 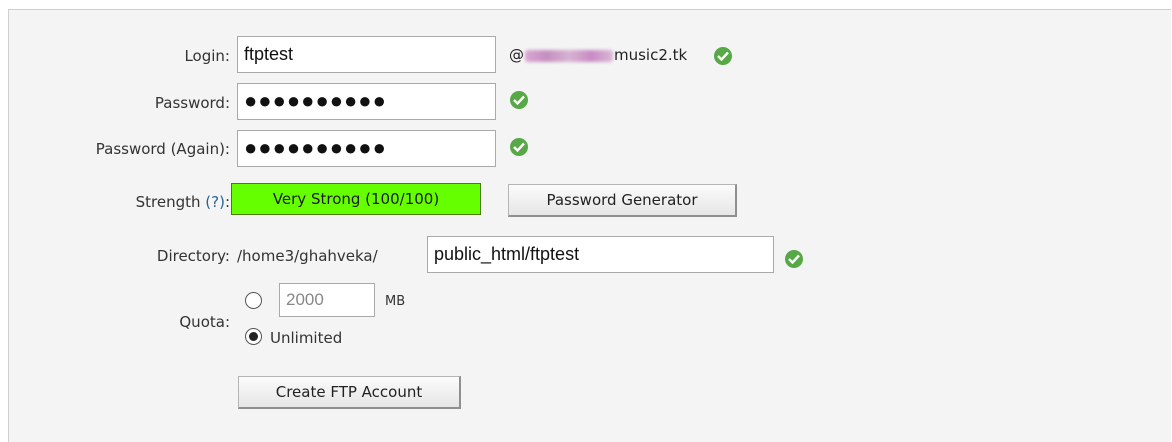 I want to click on password-again-label: Password (Again):, so click(x=162, y=149).